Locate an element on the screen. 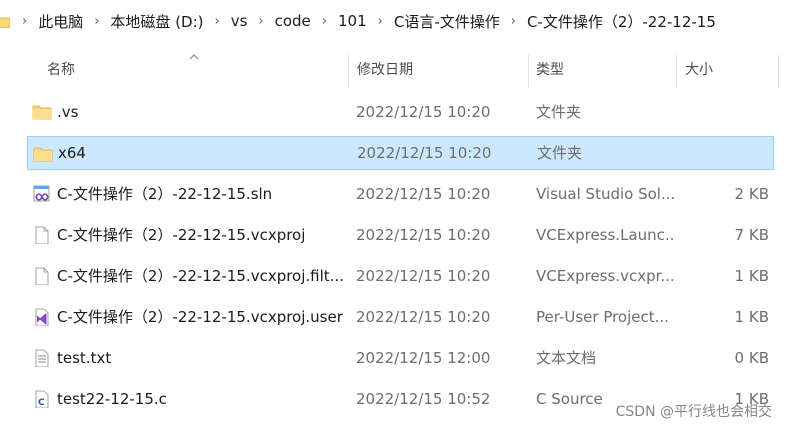  file-name: C-文件操作（2）-22-12-15.vcxproj.user is located at coordinates (200, 317).